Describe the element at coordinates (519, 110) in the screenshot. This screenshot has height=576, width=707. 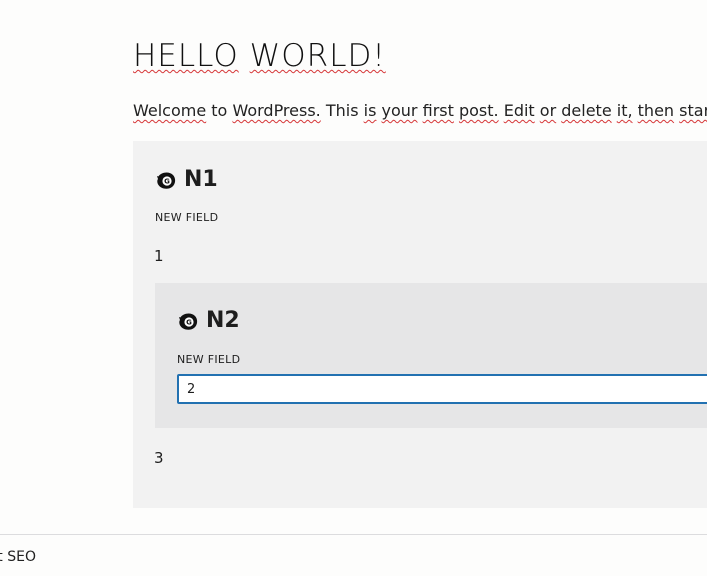
I see `paragraph-word: Edit` at that location.